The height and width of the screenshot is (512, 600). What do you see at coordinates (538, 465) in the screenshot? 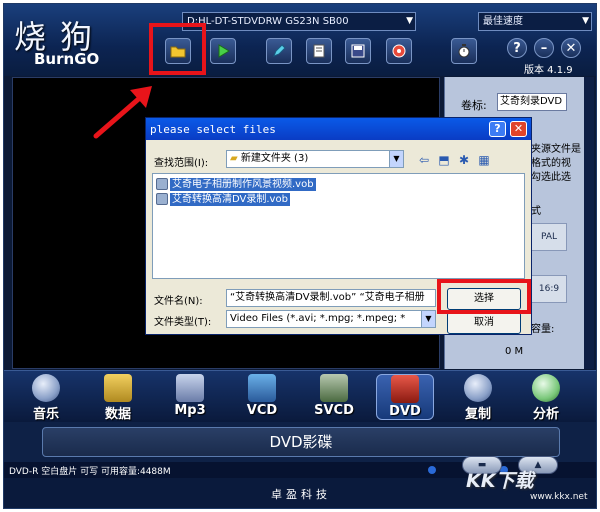
I see `eject-up-icon: ▲` at bounding box center [538, 465].